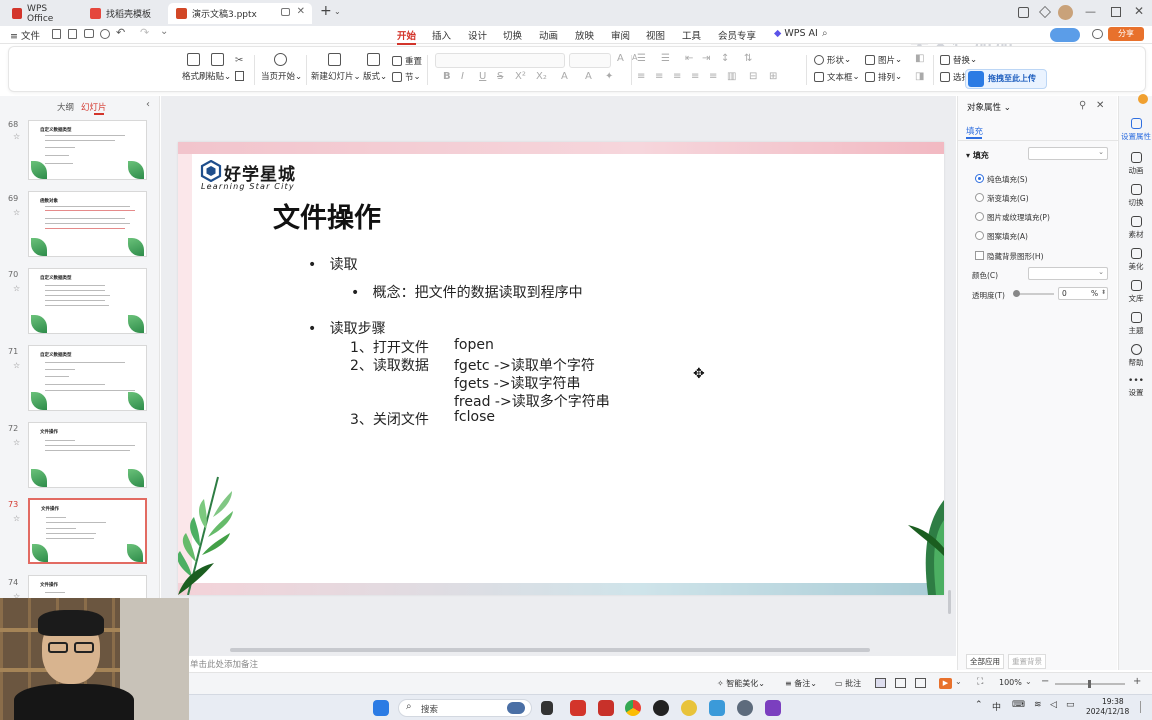 This screenshot has width=1152, height=720. Describe the element at coordinates (883, 60) in the screenshot. I see `picture-button: 图片 ⌄` at that location.